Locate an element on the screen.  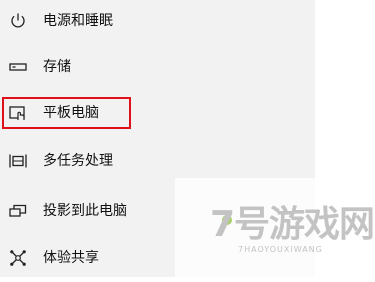
project-to-pc-icon is located at coordinates (18, 211).